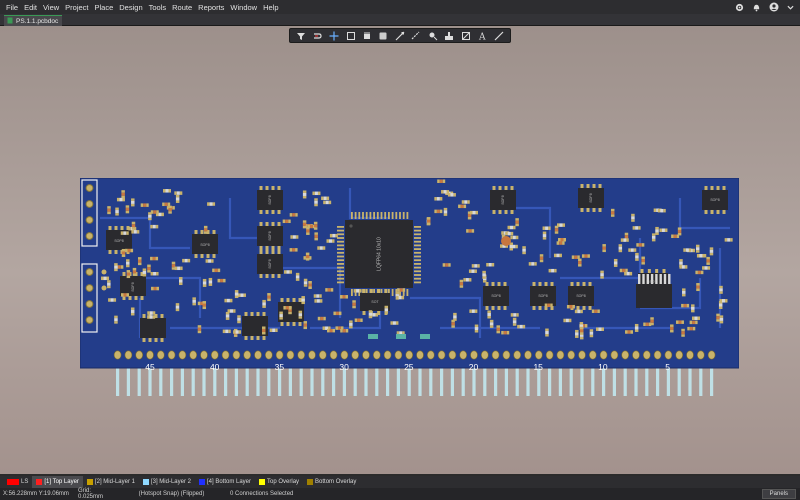  What do you see at coordinates (158, 7) in the screenshot?
I see `menu-item-tools: Tools` at bounding box center [158, 7].